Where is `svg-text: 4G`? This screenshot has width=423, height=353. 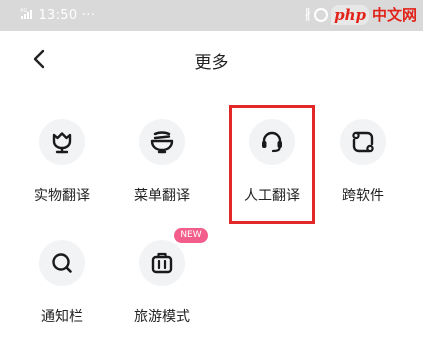 svg-text: 4G is located at coordinates (24, 11).